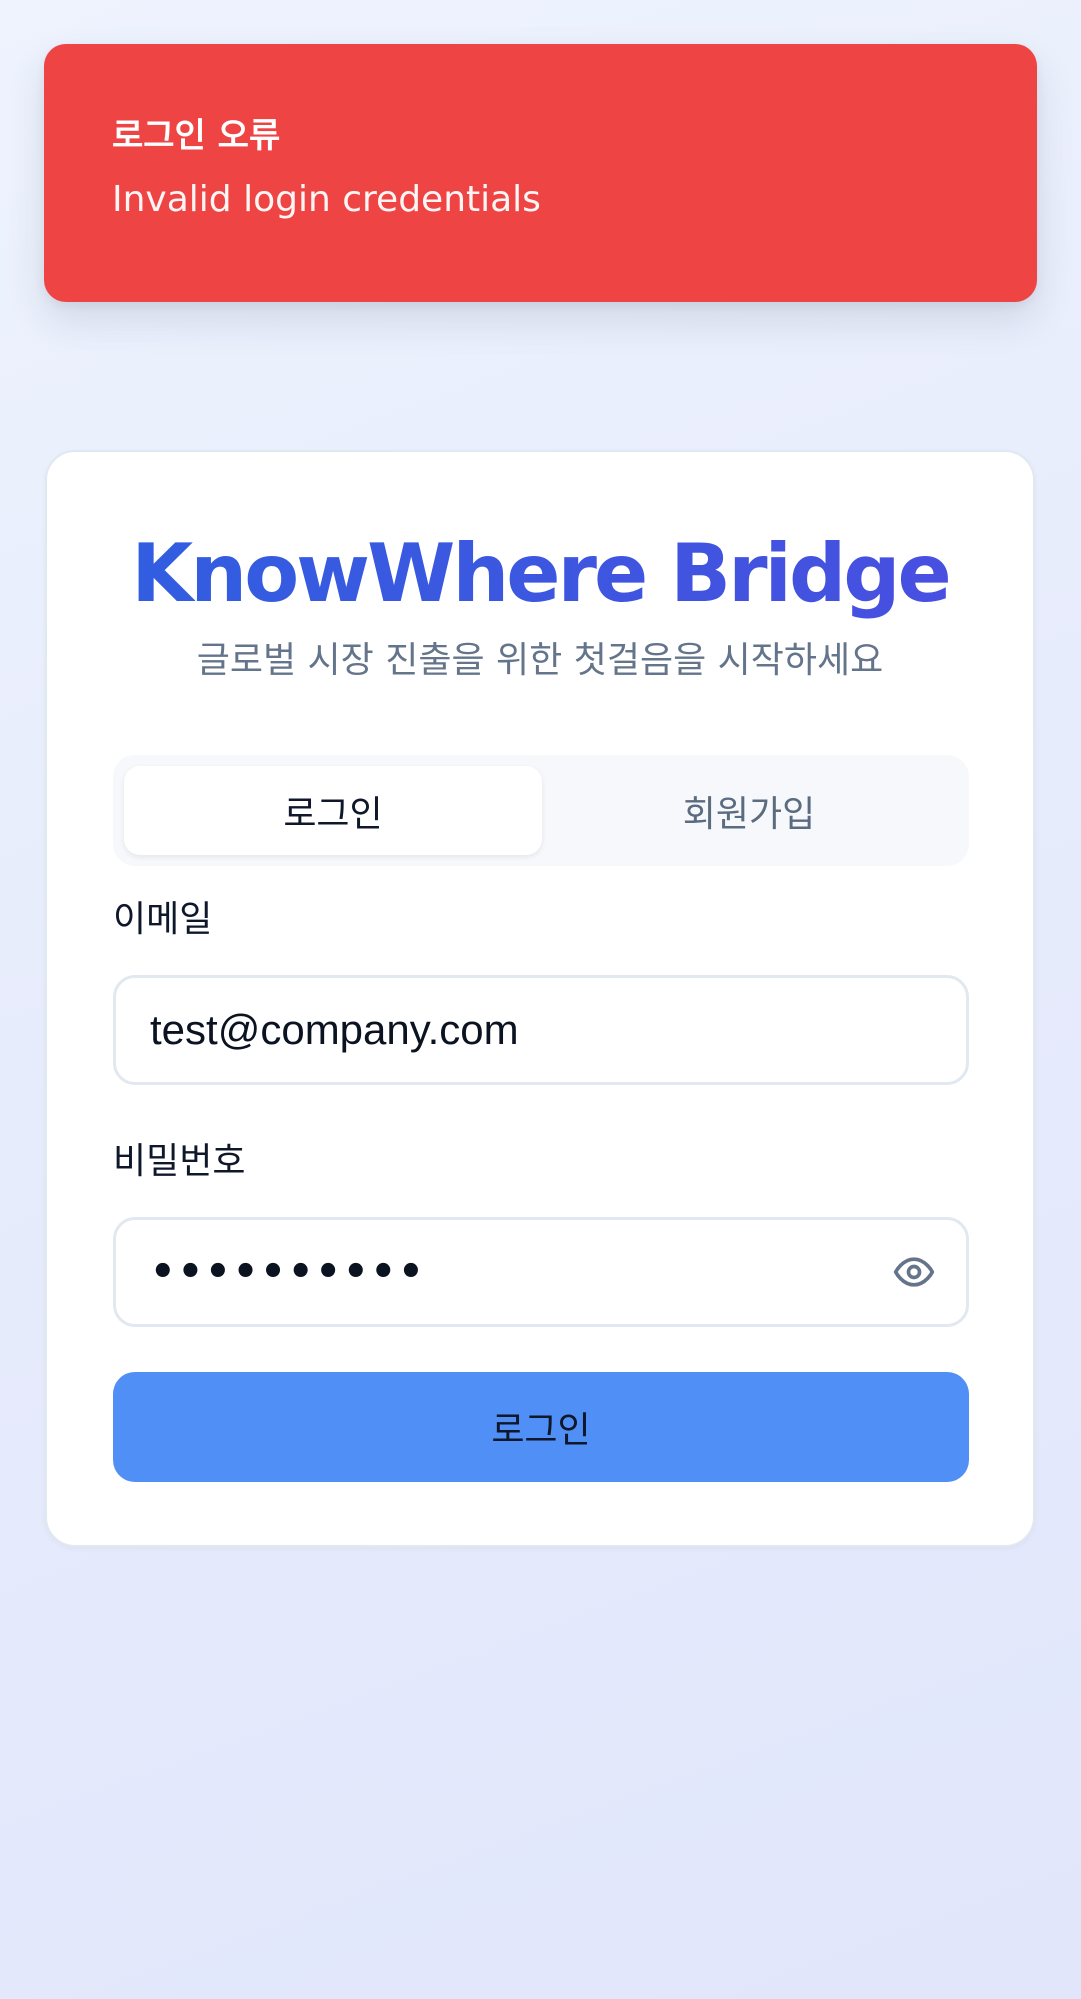  Describe the element at coordinates (914, 1272) in the screenshot. I see `eye-icon` at that location.